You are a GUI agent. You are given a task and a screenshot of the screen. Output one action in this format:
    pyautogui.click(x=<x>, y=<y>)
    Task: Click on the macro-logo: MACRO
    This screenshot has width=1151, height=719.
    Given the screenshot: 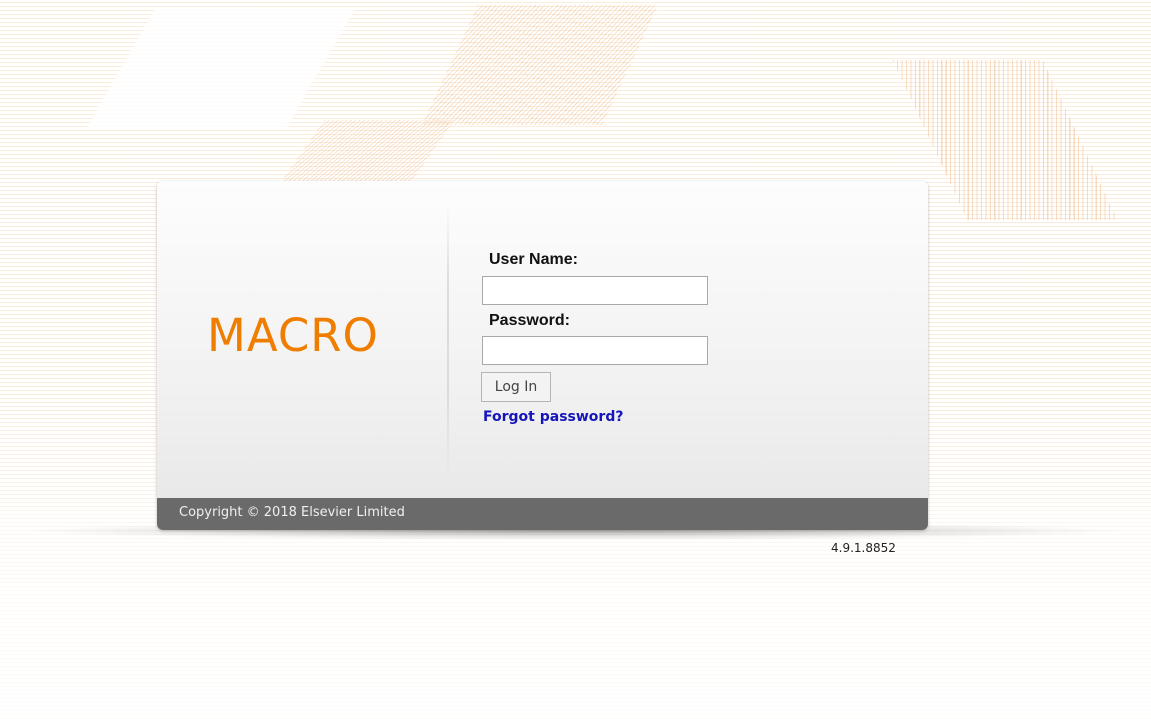 What is the action you would take?
    pyautogui.click(x=293, y=335)
    